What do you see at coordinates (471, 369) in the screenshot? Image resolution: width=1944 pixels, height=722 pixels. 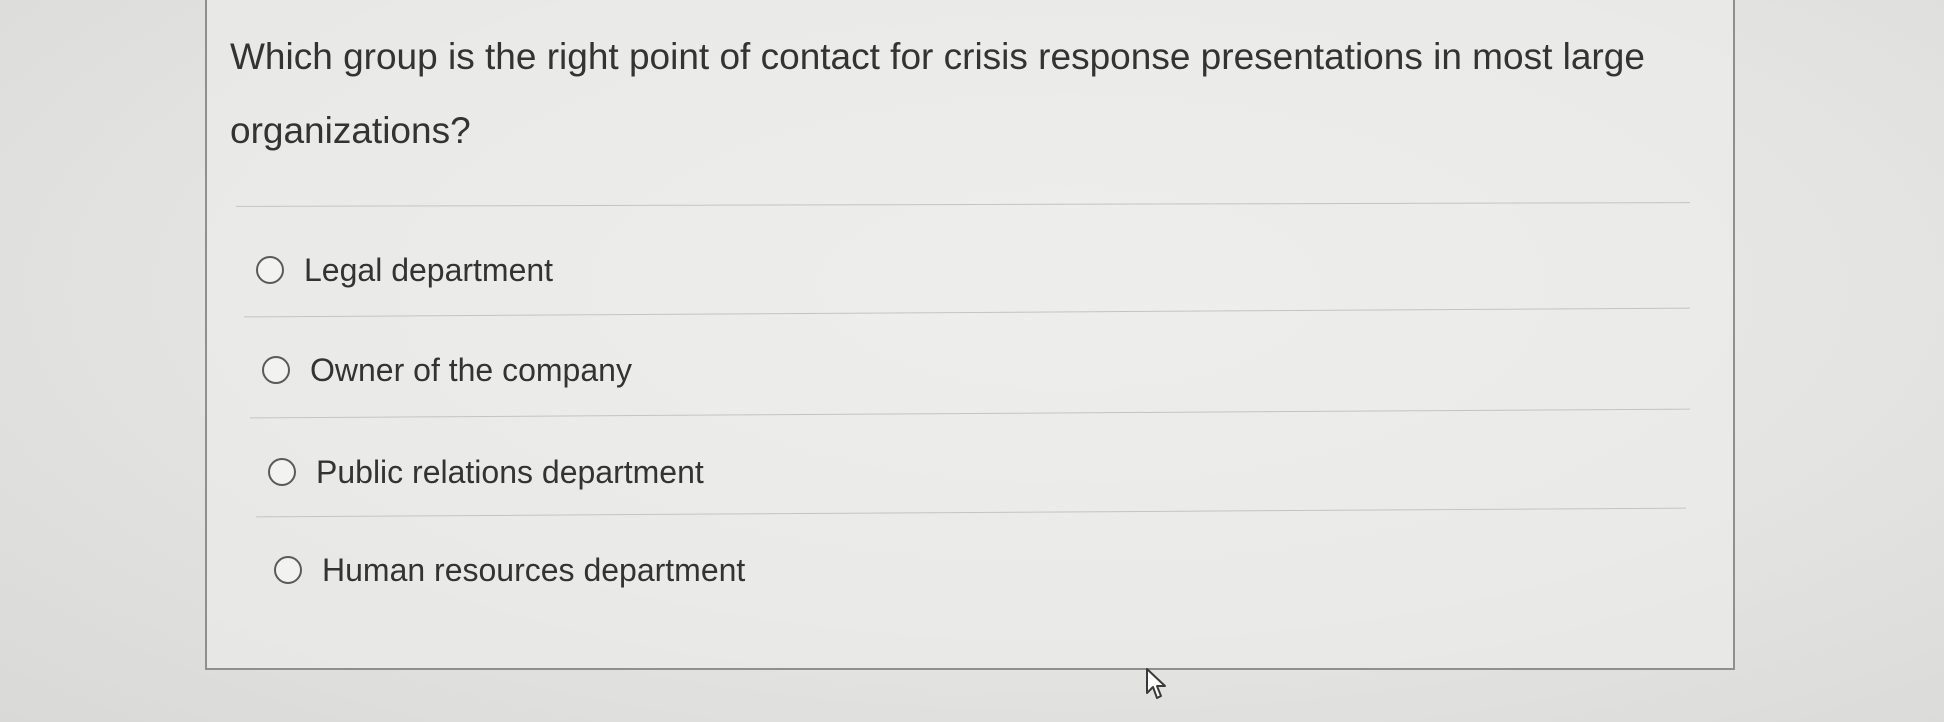 I see `option-label: Owner of the company` at bounding box center [471, 369].